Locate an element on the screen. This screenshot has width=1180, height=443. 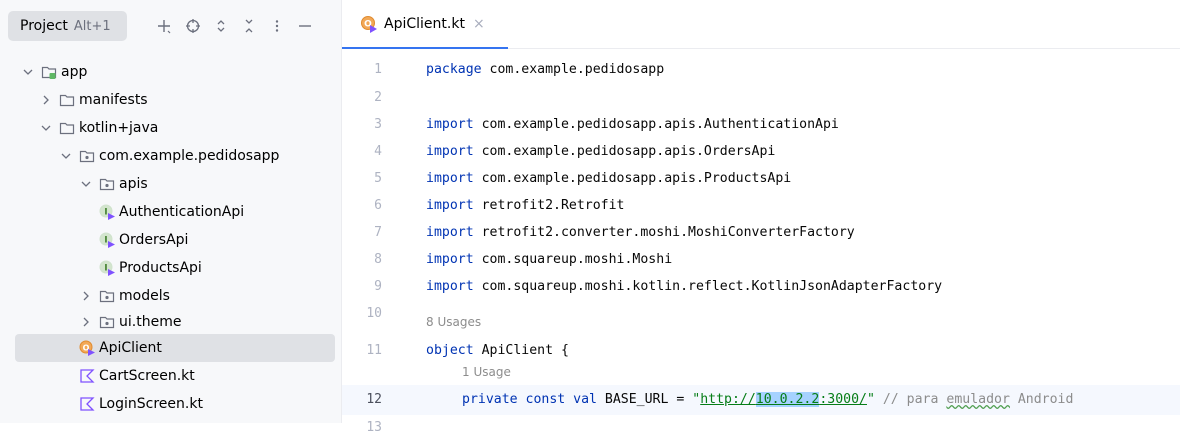
tree-item-label: LoginScreen.kt is located at coordinates (151, 404).